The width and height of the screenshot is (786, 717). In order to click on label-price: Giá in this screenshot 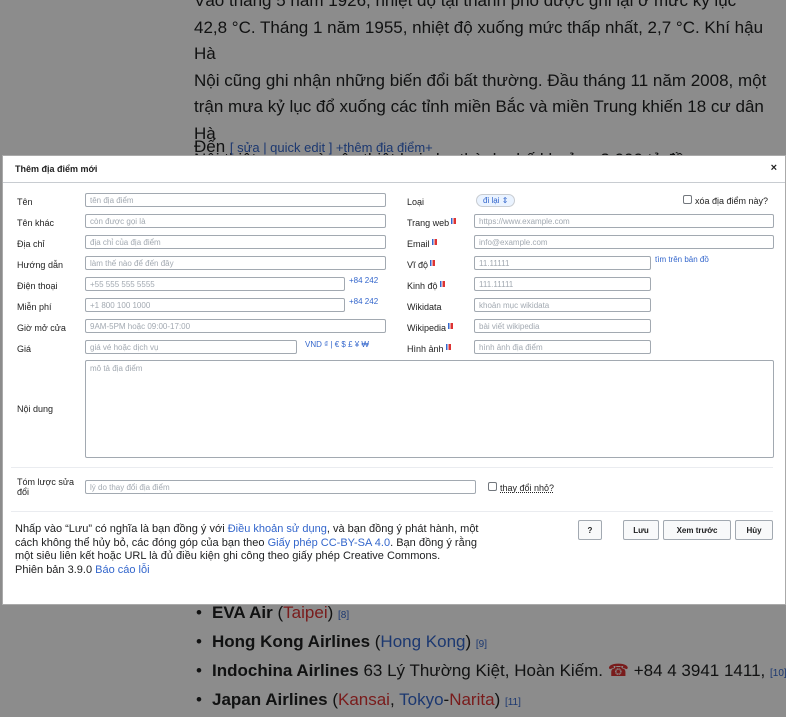, I will do `click(24, 349)`.